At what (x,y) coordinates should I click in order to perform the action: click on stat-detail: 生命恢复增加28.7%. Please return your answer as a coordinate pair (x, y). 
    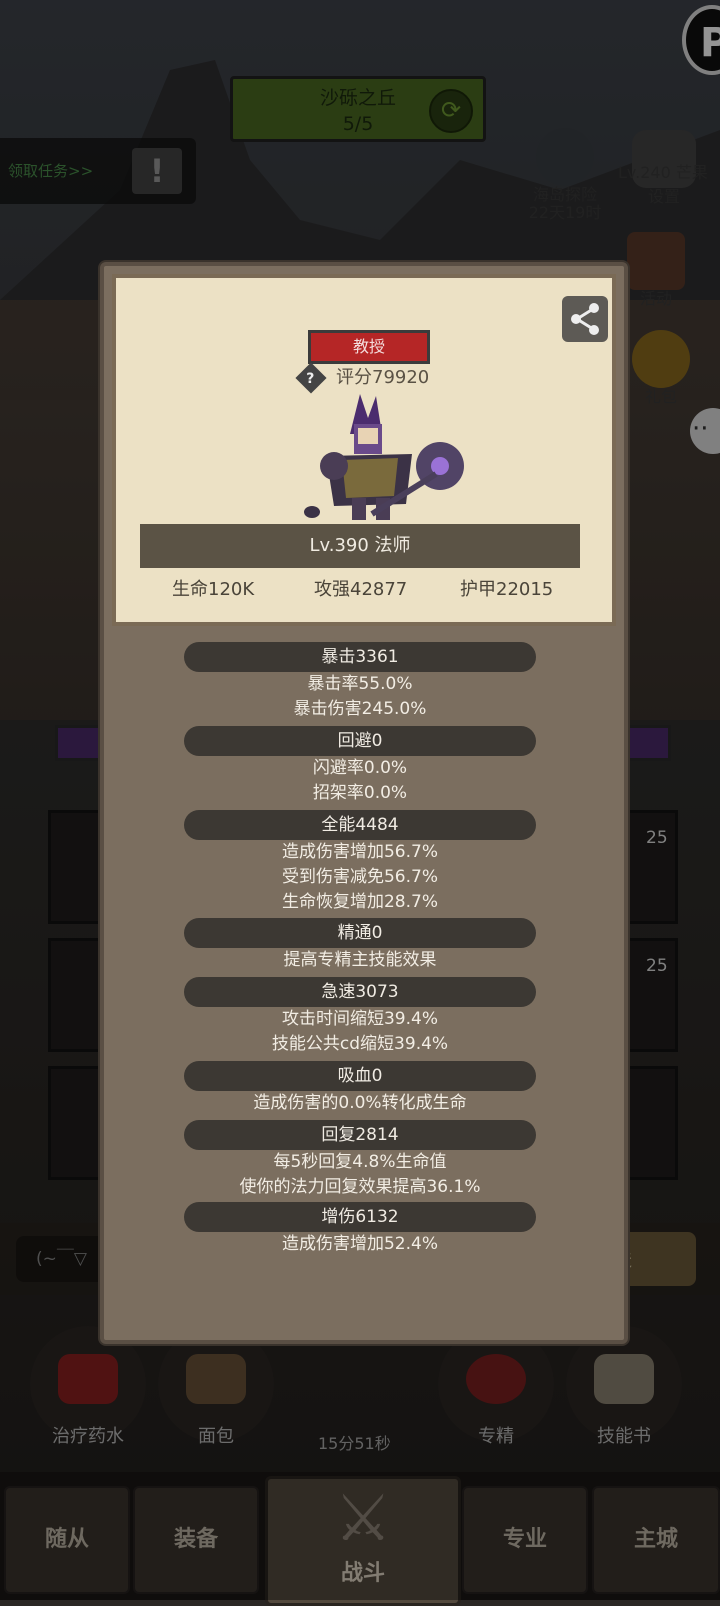
    Looking at the image, I should click on (359, 902).